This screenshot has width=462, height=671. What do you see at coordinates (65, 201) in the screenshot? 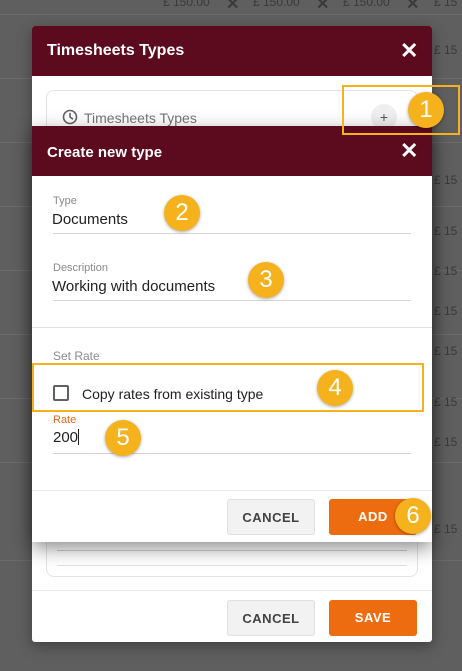
I see `type-field-label: Type` at bounding box center [65, 201].